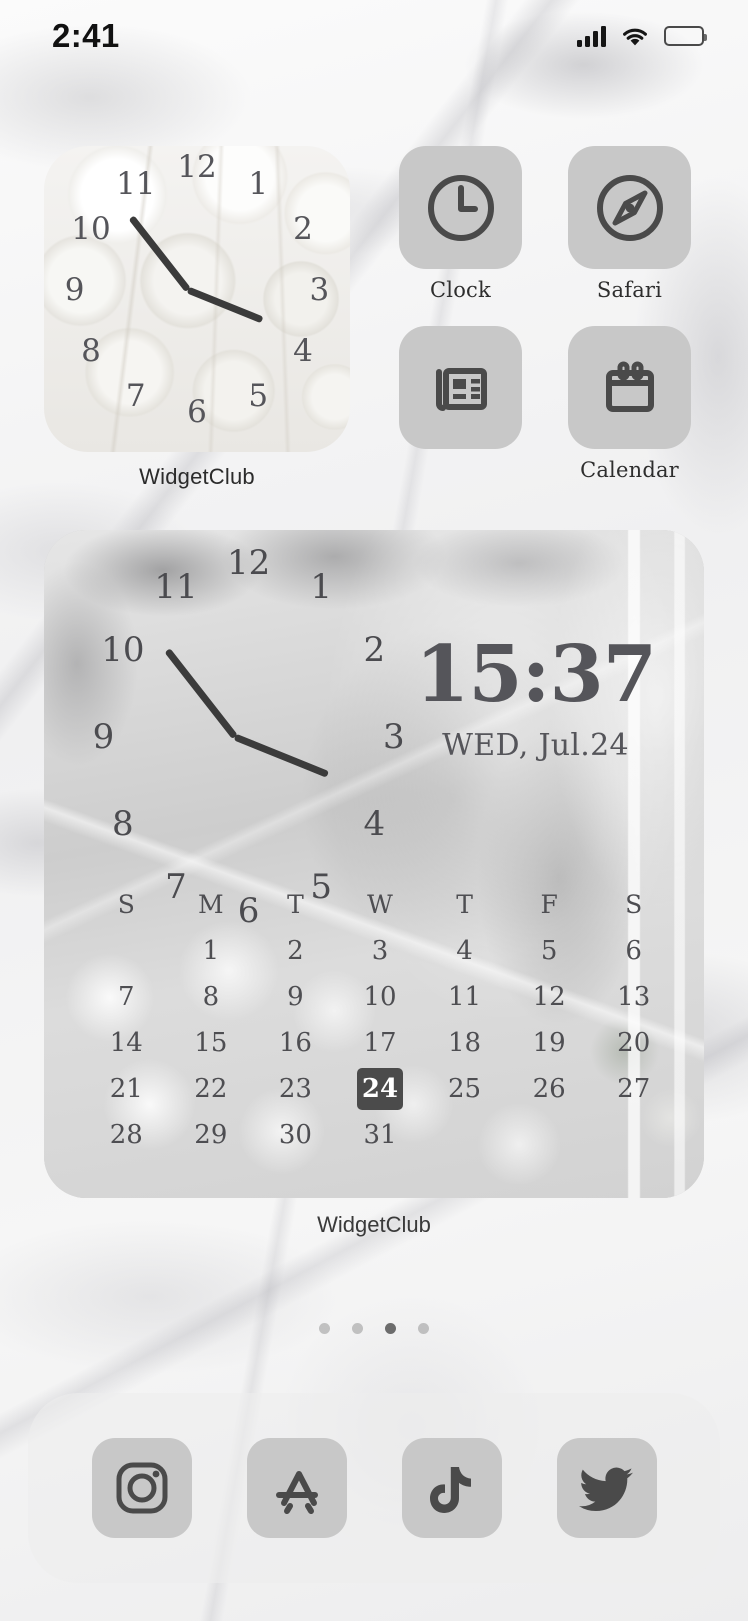  Describe the element at coordinates (295, 1089) in the screenshot. I see `calendar-day-23: 23` at that location.